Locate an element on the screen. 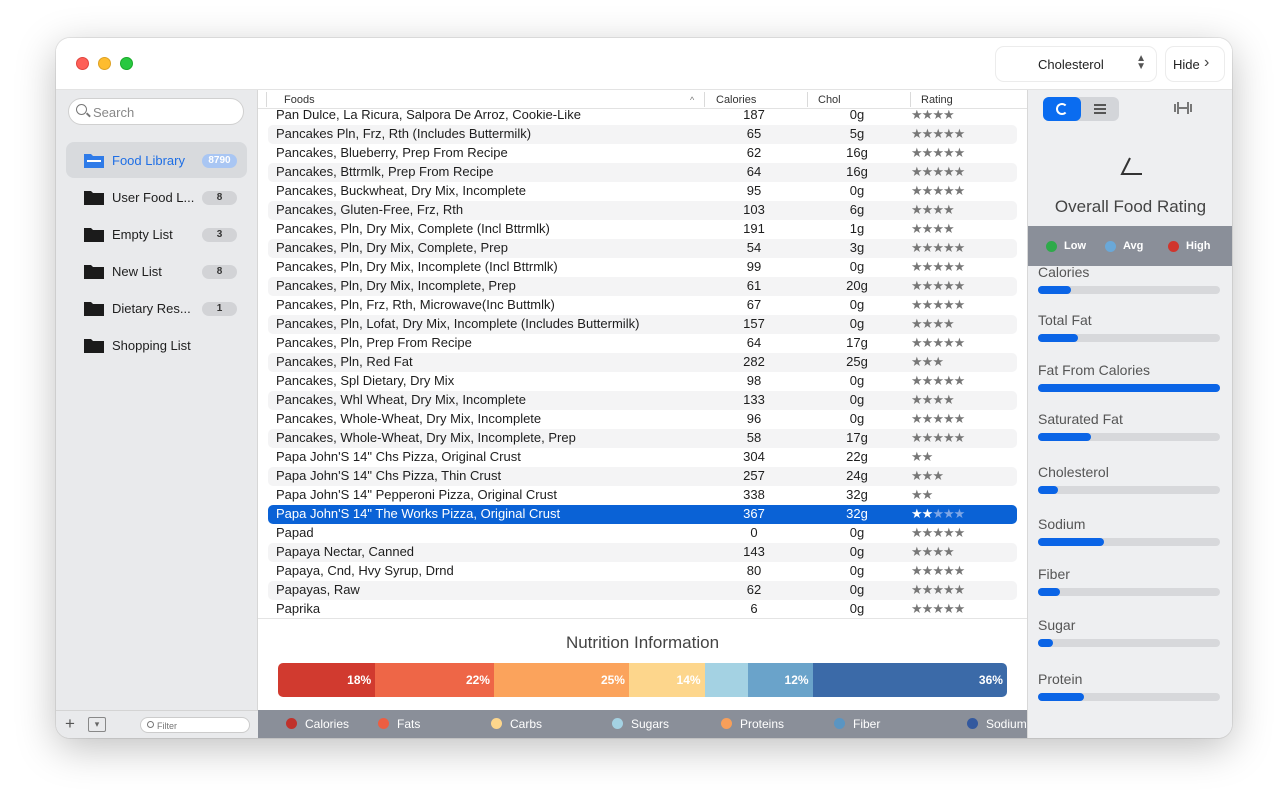 This screenshot has width=1288, height=812. table-row: Papaya Nectar, Canned 143 0g ★★★★ is located at coordinates (642, 552).